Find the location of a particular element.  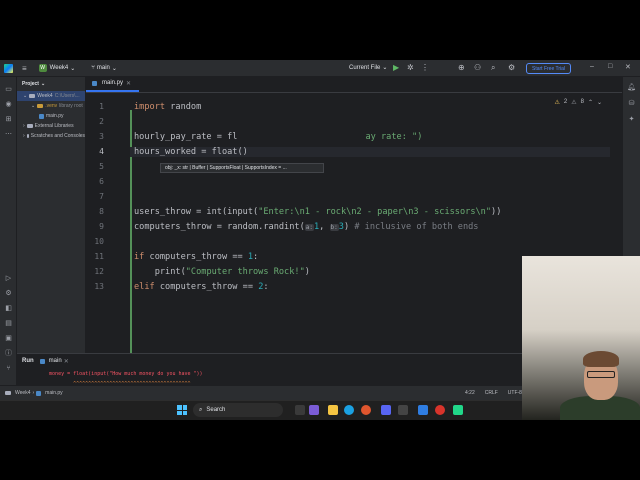

taskbar-search: ⌕ Search is located at coordinates (238, 410).